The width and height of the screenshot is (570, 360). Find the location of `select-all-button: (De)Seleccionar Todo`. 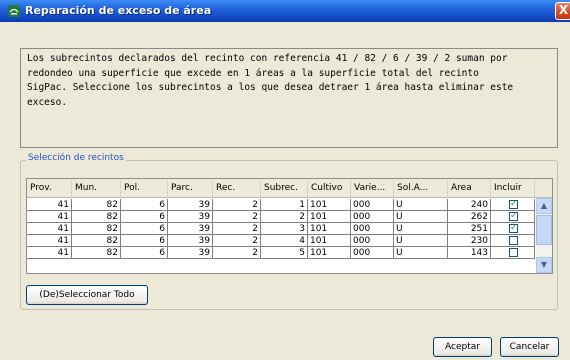

select-all-button: (De)Seleccionar Todo is located at coordinates (87, 295).